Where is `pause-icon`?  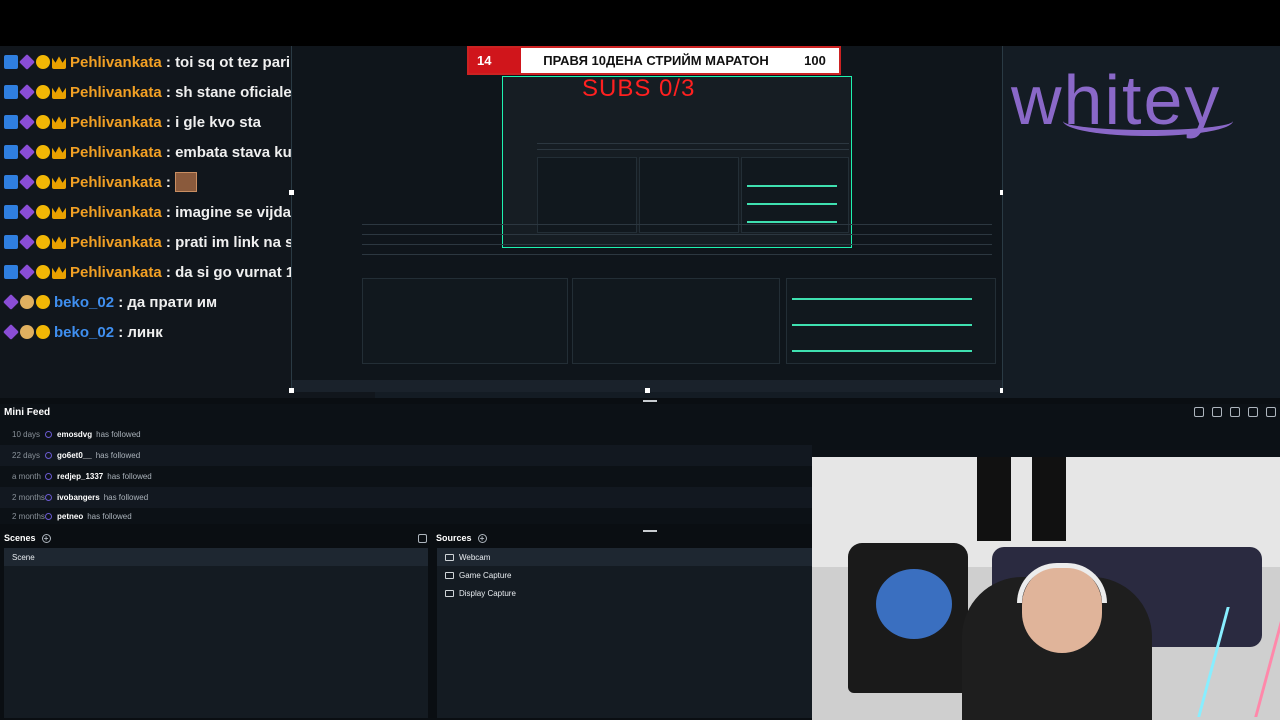
pause-icon is located at coordinates (1235, 412).